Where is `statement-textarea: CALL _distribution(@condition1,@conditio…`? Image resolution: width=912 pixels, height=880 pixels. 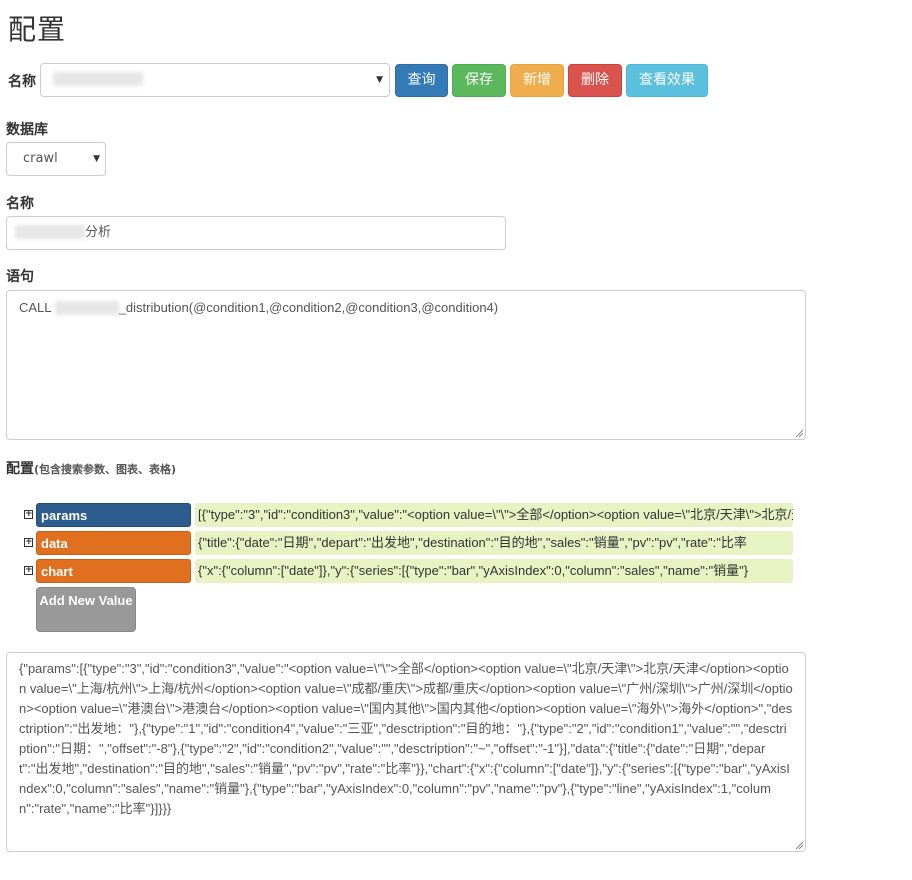
statement-textarea: CALL _distribution(@condition1,@conditio… is located at coordinates (406, 365).